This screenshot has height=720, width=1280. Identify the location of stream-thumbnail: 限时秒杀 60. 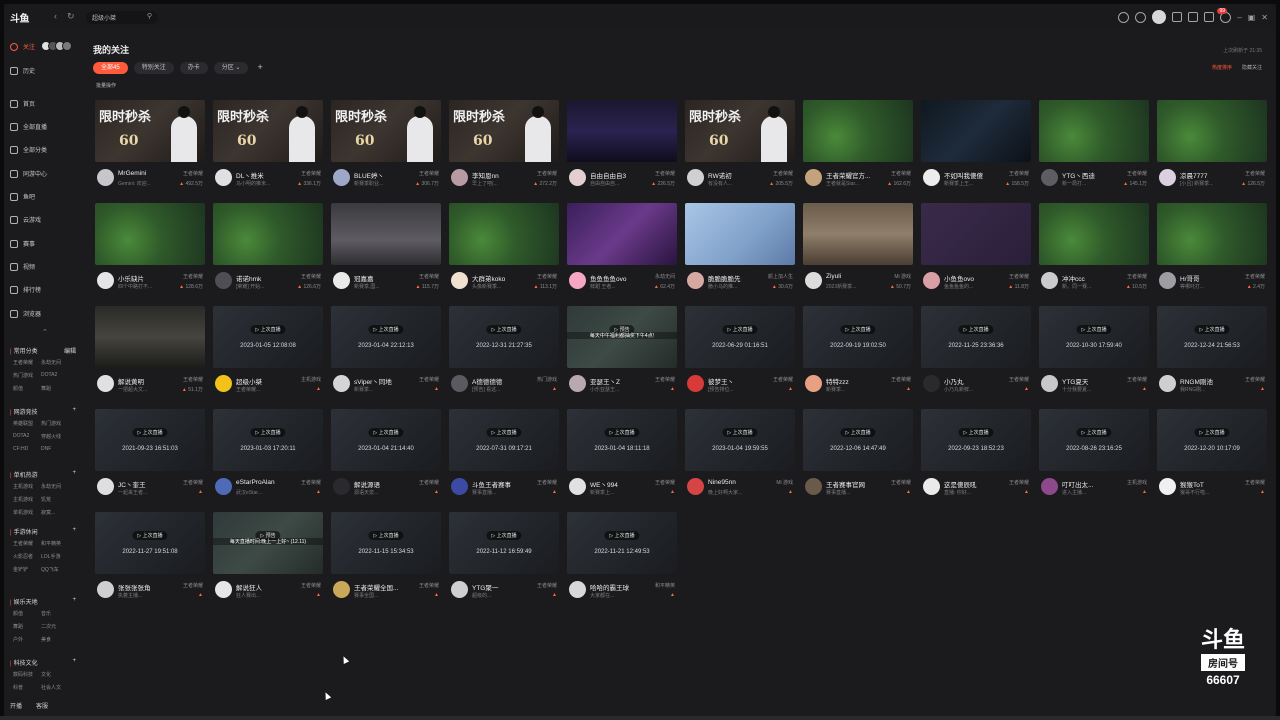
(150, 131).